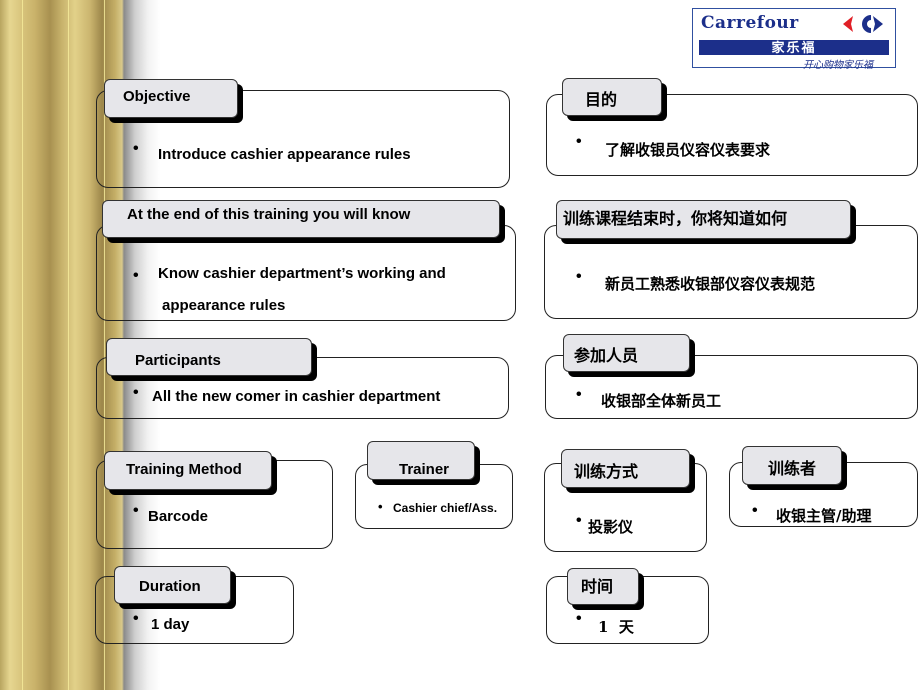 Image resolution: width=920 pixels, height=690 pixels. What do you see at coordinates (661, 401) in the screenshot?
I see `participants-text-zh: 收银部全体新员工` at bounding box center [661, 401].